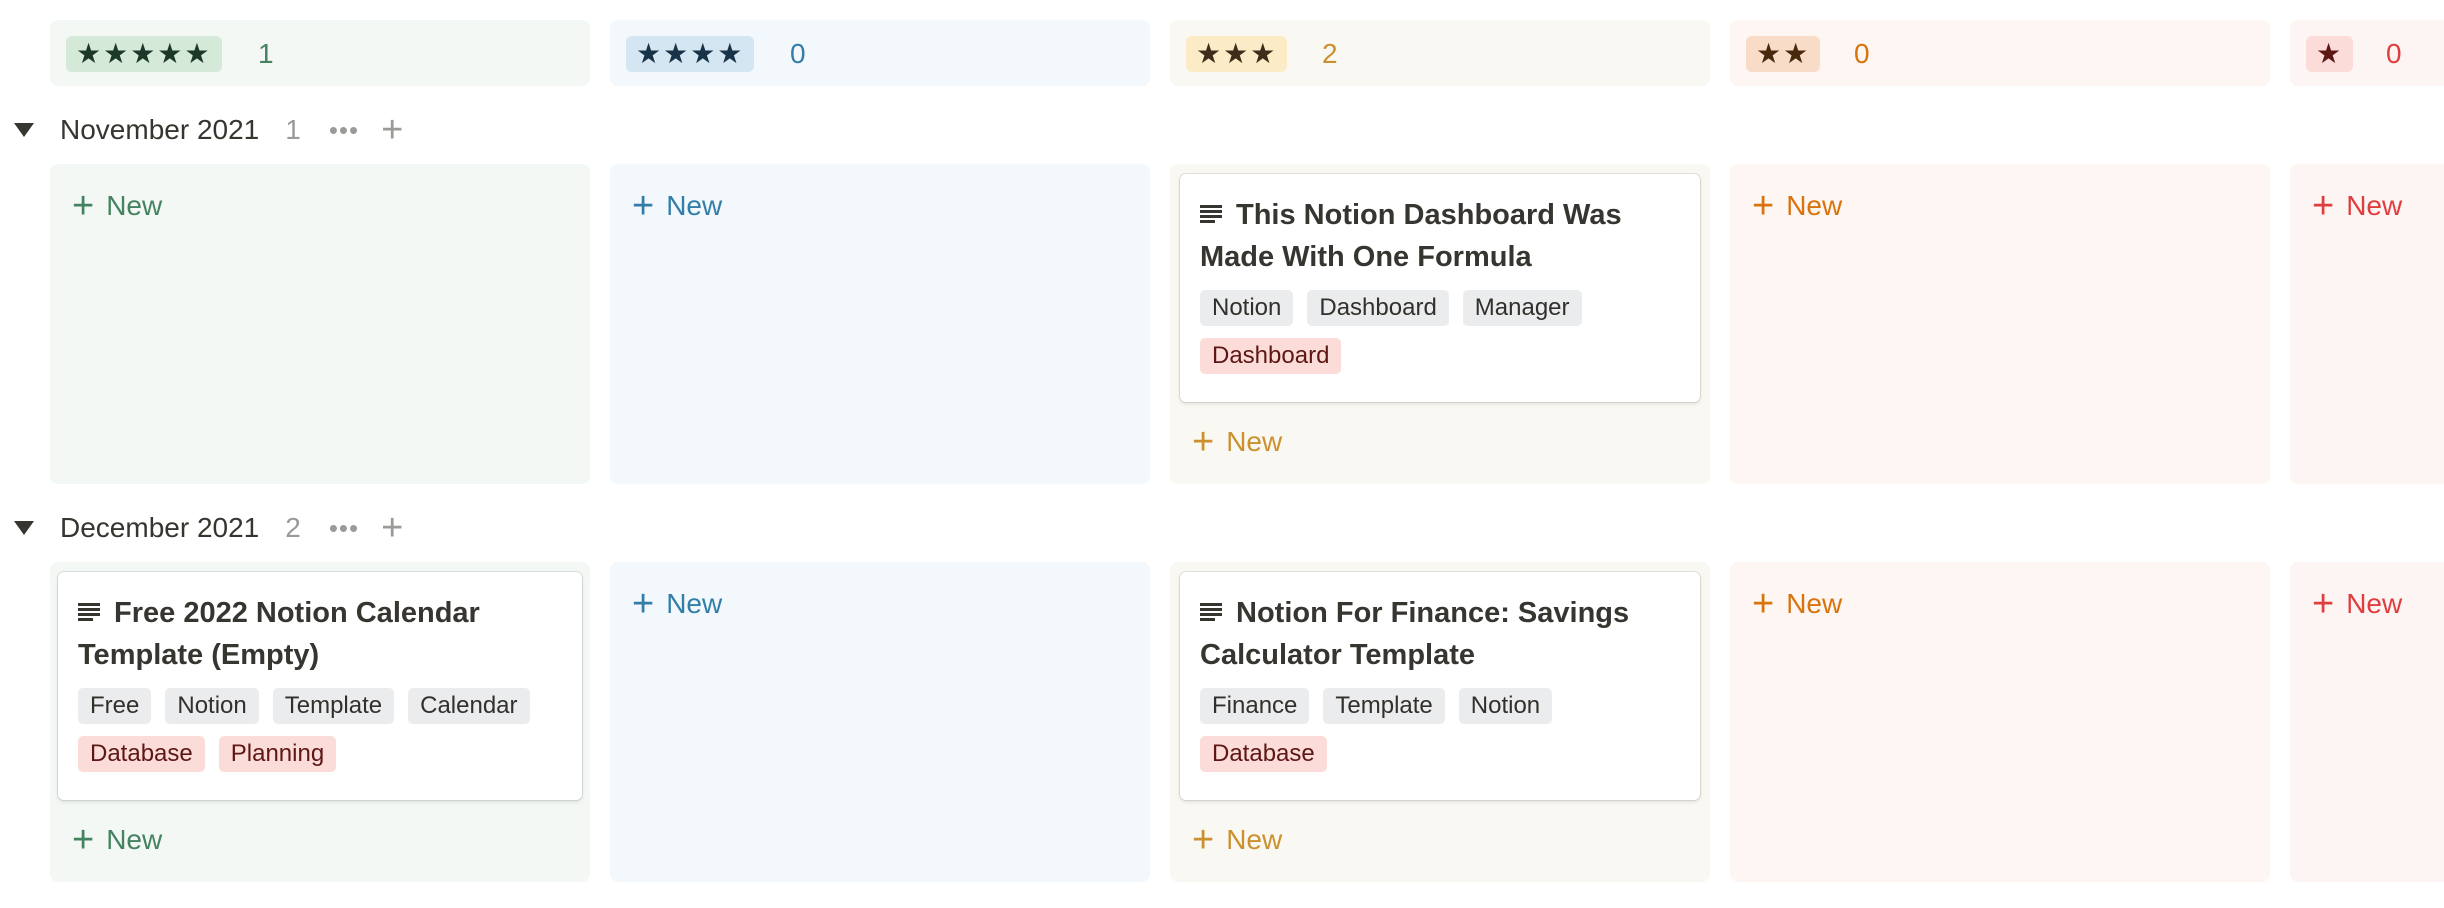  Describe the element at coordinates (144, 54) in the screenshot. I see `stars-5-pill: ★★★★★` at that location.